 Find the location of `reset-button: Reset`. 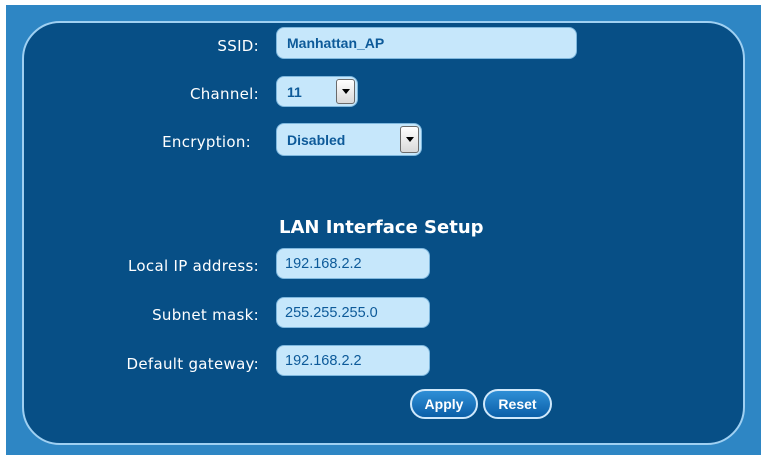

reset-button: Reset is located at coordinates (517, 404).